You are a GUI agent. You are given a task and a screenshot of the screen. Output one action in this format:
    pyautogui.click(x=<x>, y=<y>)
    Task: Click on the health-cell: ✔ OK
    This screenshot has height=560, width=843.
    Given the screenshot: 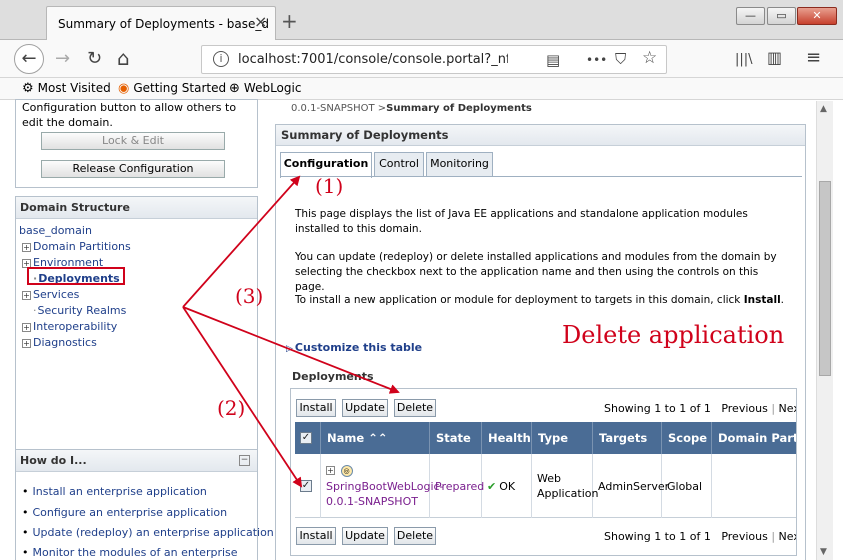 What is the action you would take?
    pyautogui.click(x=507, y=486)
    